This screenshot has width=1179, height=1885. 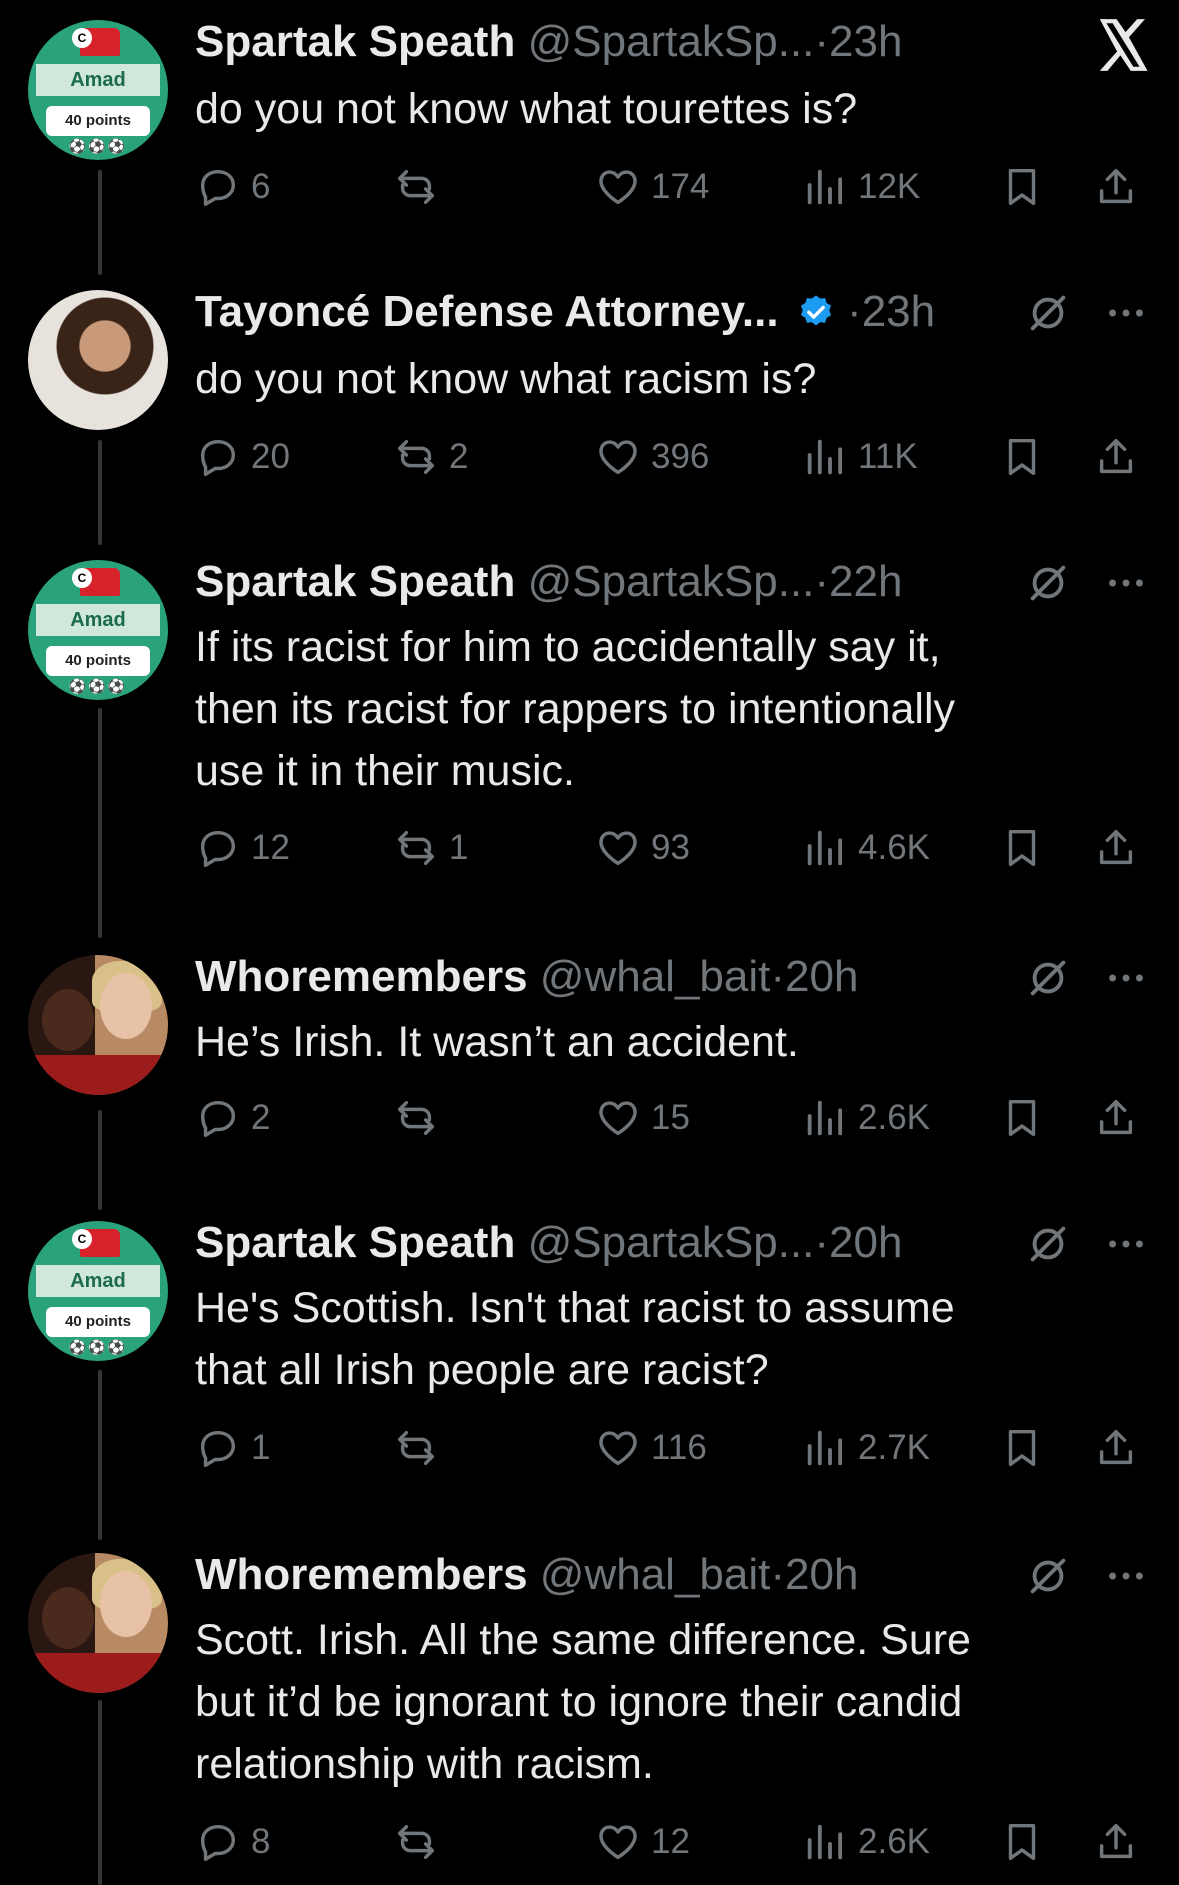 I want to click on action-bar: 12 1 93 4.6K, so click(x=675, y=848).